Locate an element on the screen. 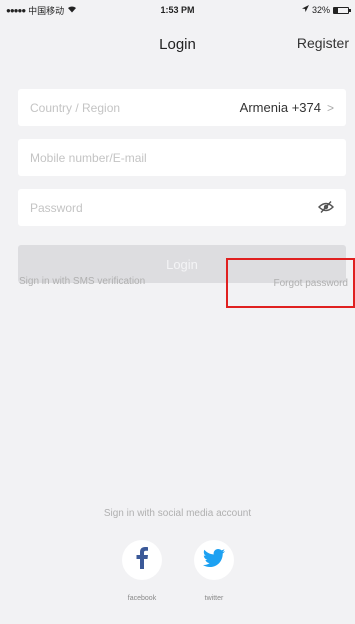 The height and width of the screenshot is (624, 355). twitter-login-button is located at coordinates (214, 560).